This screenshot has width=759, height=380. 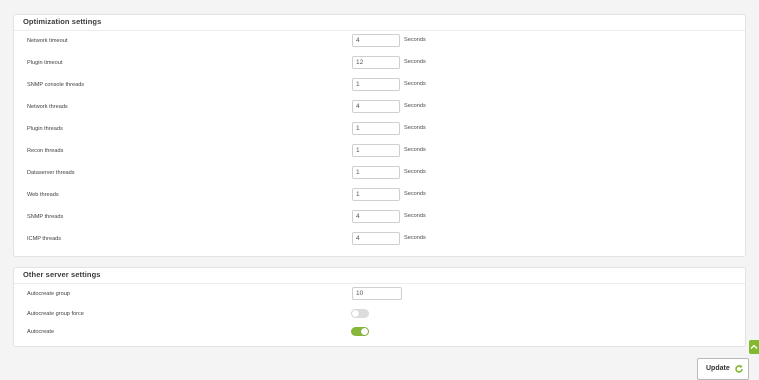 I want to click on recon-threads-input, so click(x=376, y=150).